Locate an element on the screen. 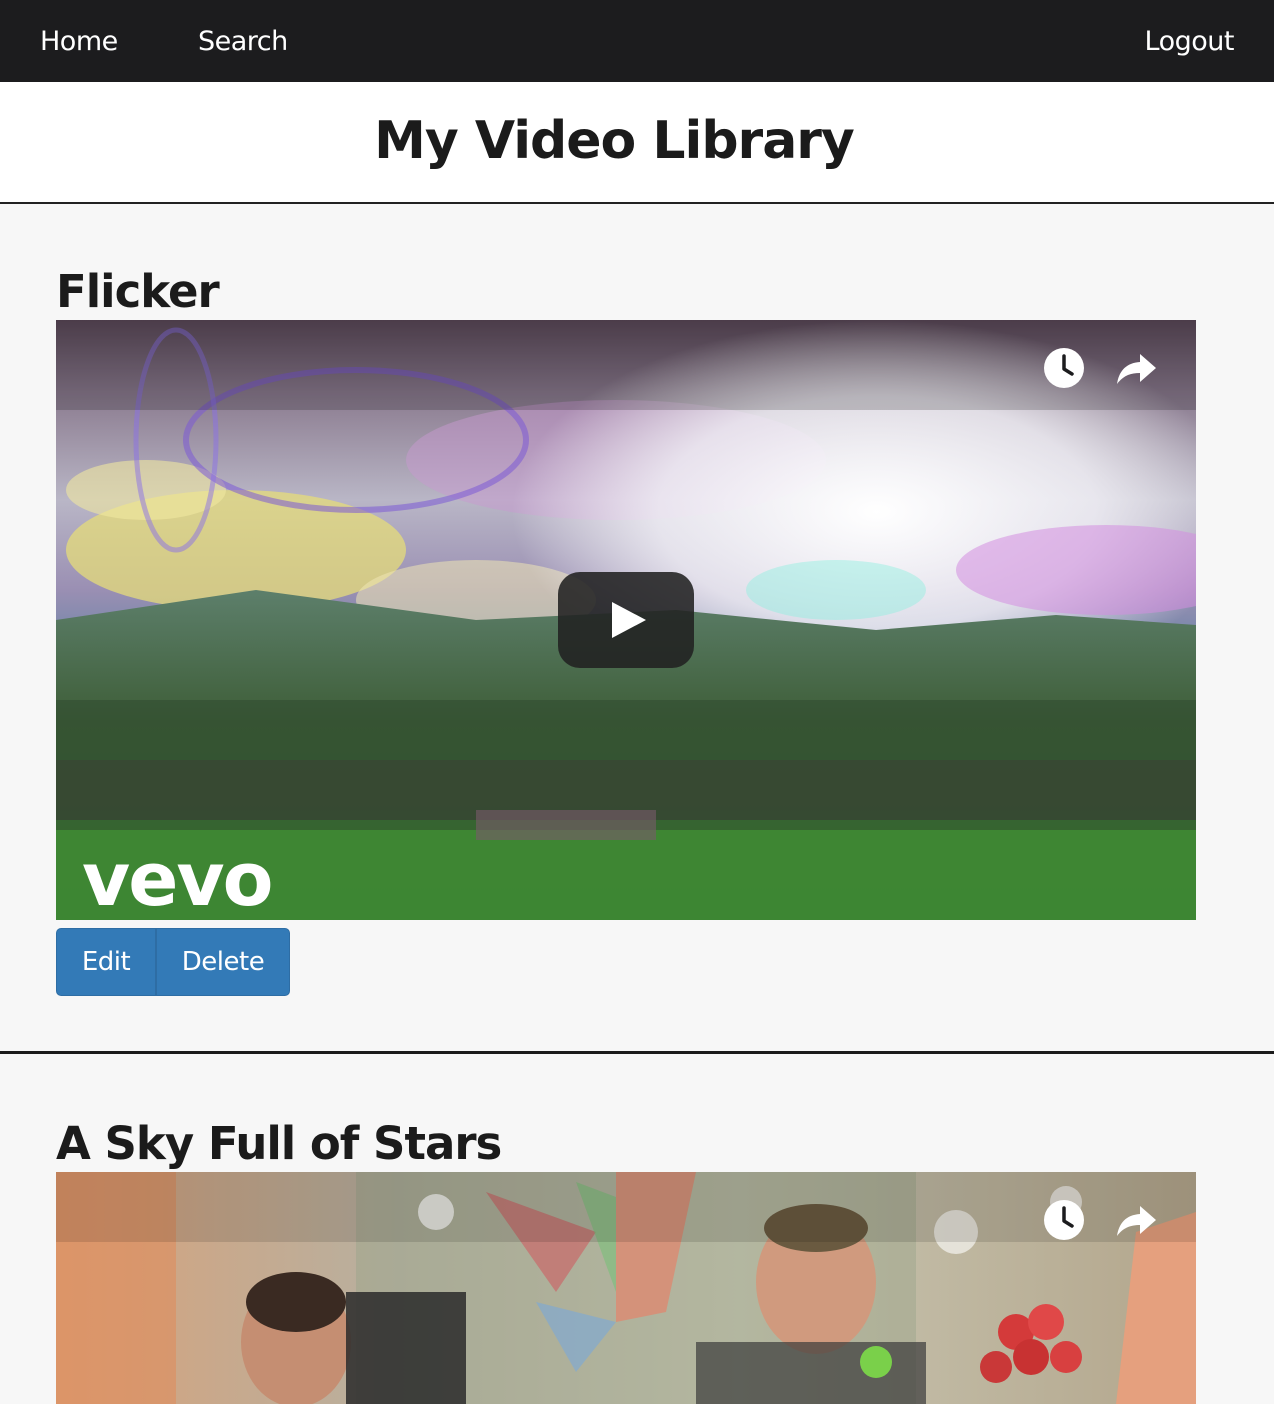  page-header: My Video Library is located at coordinates (637, 143).